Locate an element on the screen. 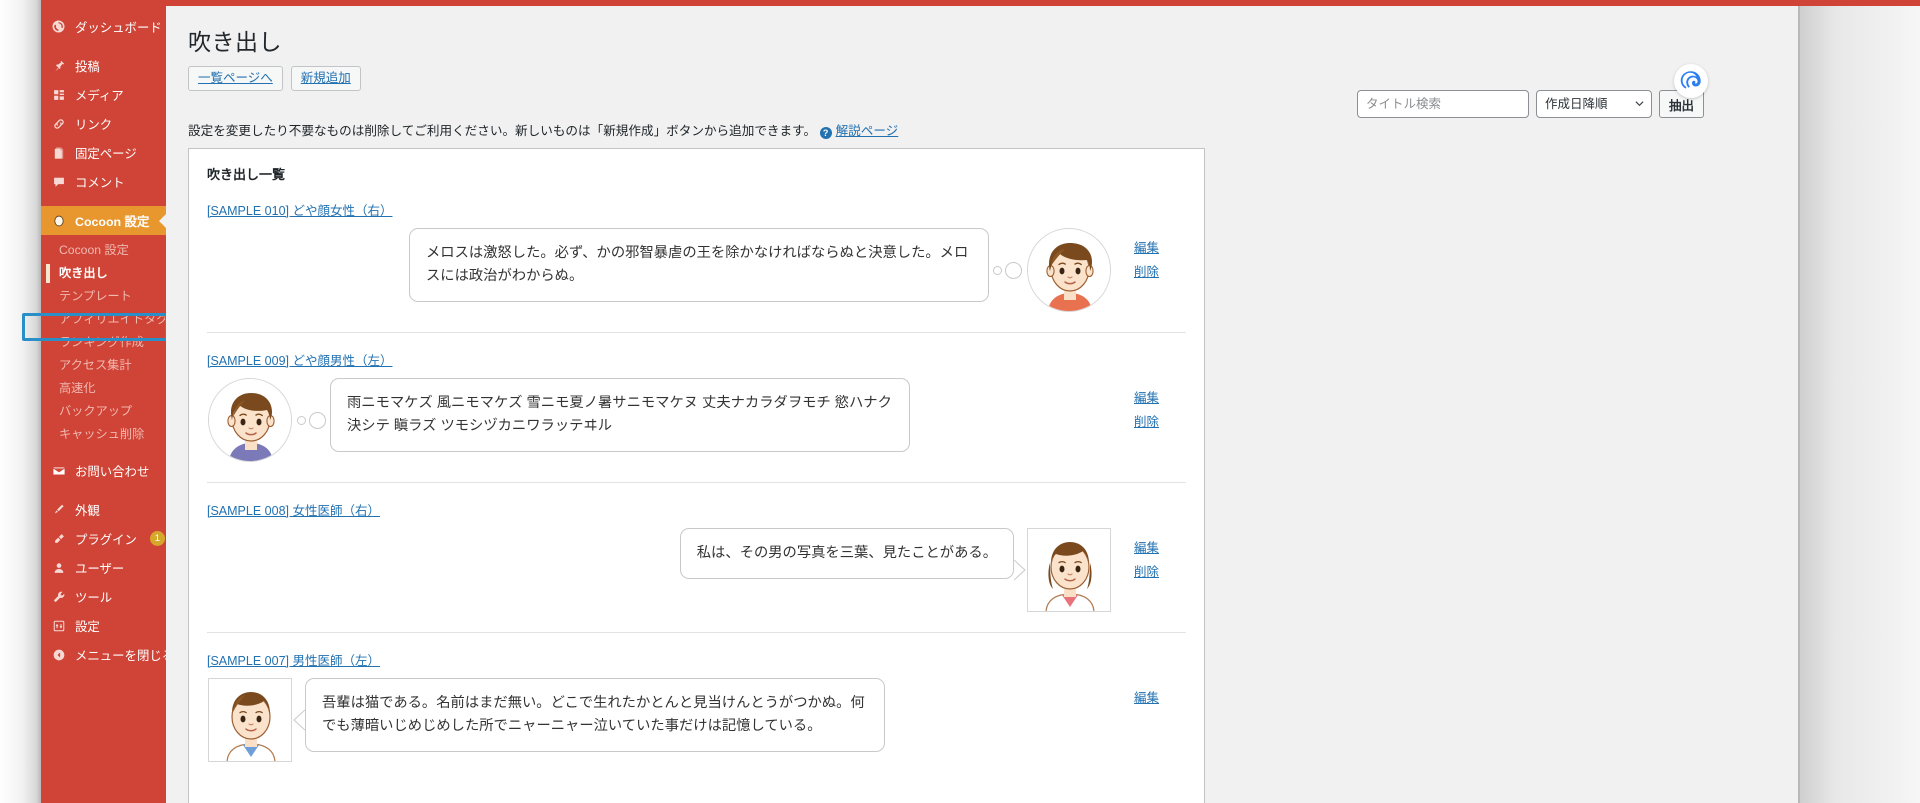  sidebar-subitem-speedup: 高速化 is located at coordinates (103, 388).